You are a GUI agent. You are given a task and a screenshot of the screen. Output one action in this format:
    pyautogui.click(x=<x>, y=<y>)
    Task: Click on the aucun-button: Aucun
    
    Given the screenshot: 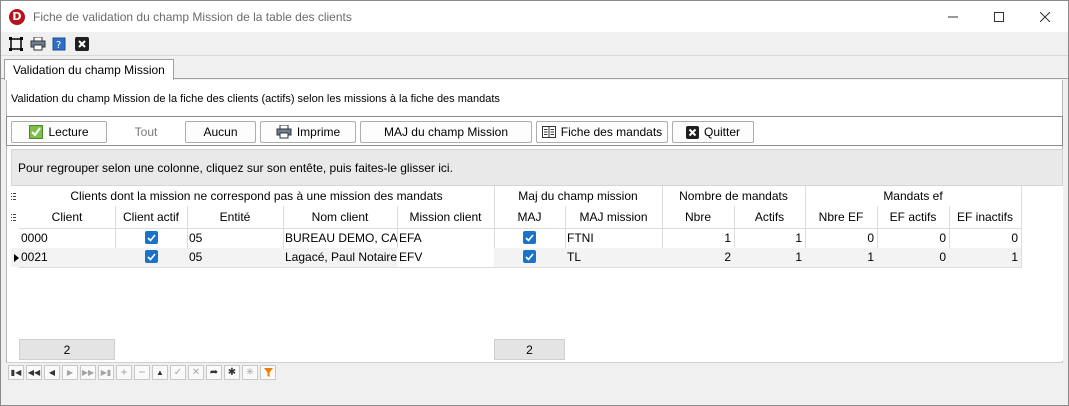 What is the action you would take?
    pyautogui.click(x=220, y=132)
    